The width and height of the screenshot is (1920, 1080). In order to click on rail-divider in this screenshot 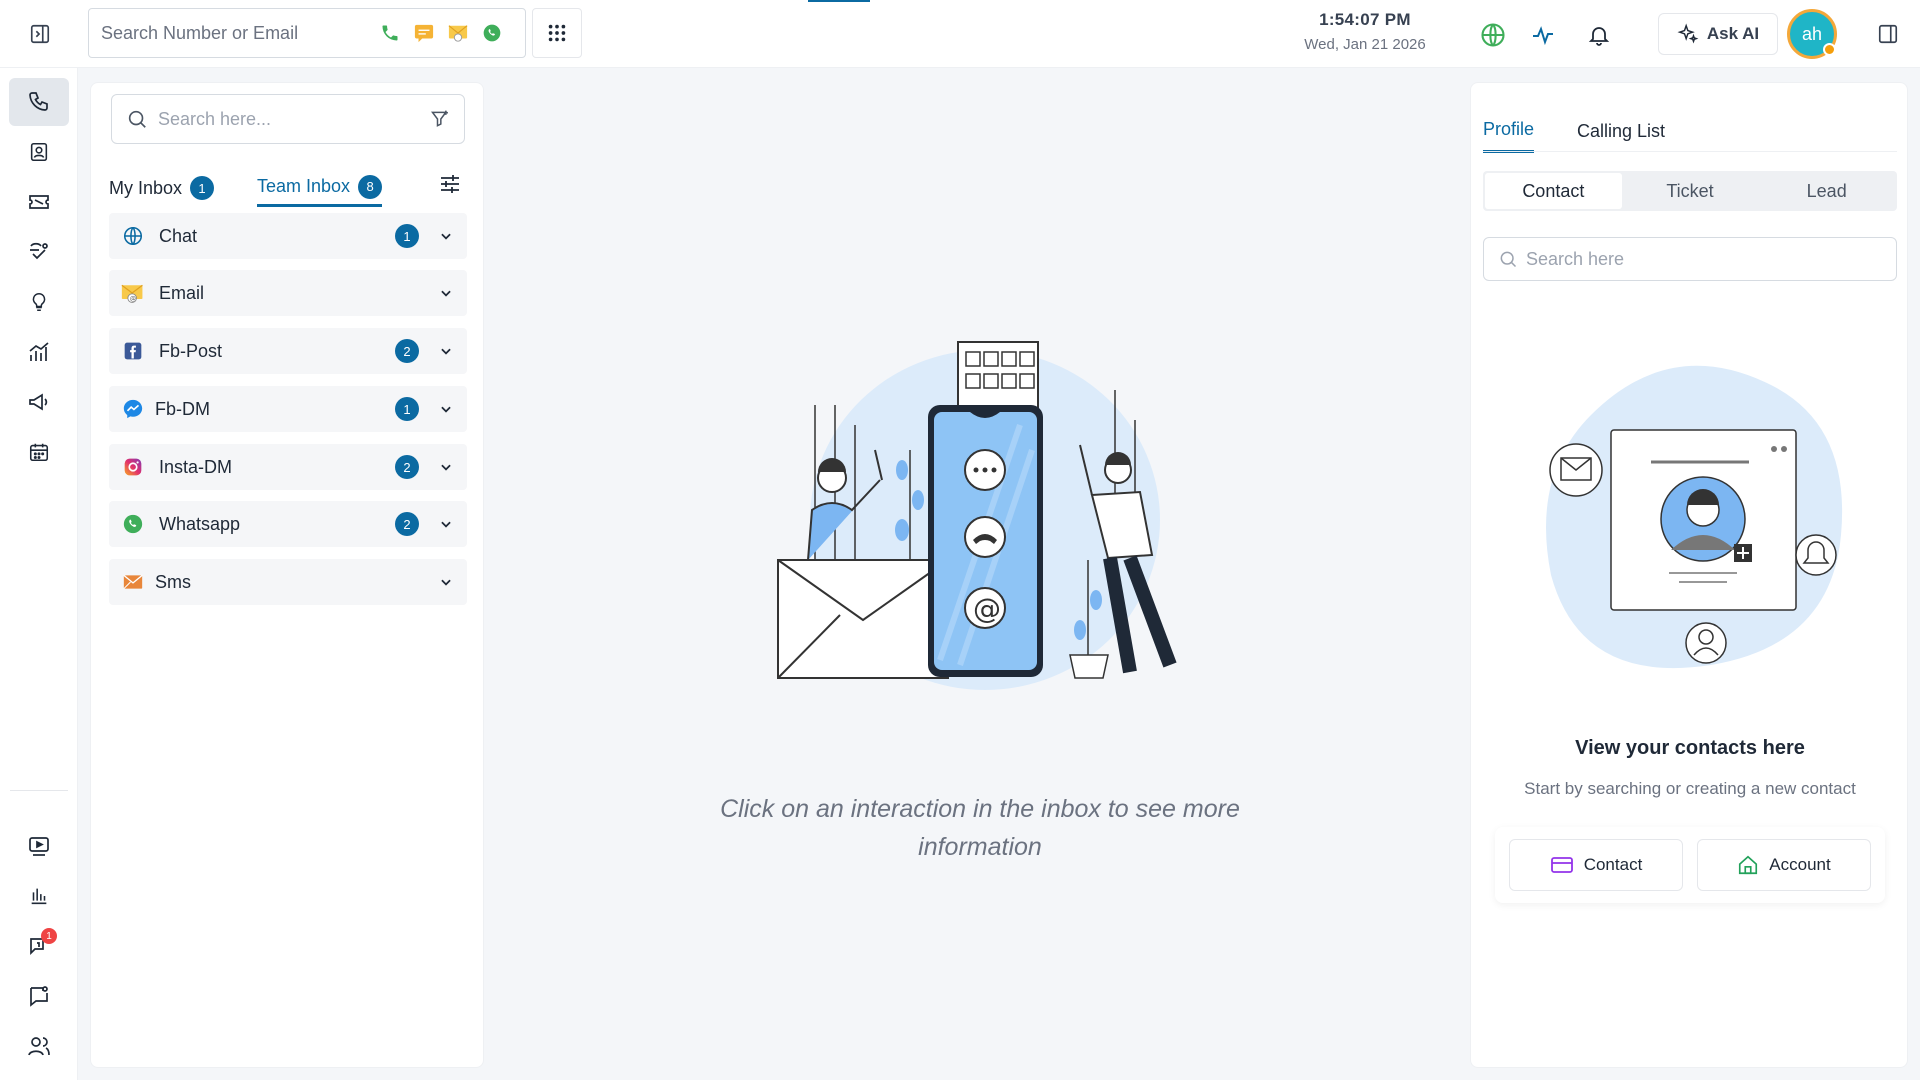, I will do `click(39, 790)`.